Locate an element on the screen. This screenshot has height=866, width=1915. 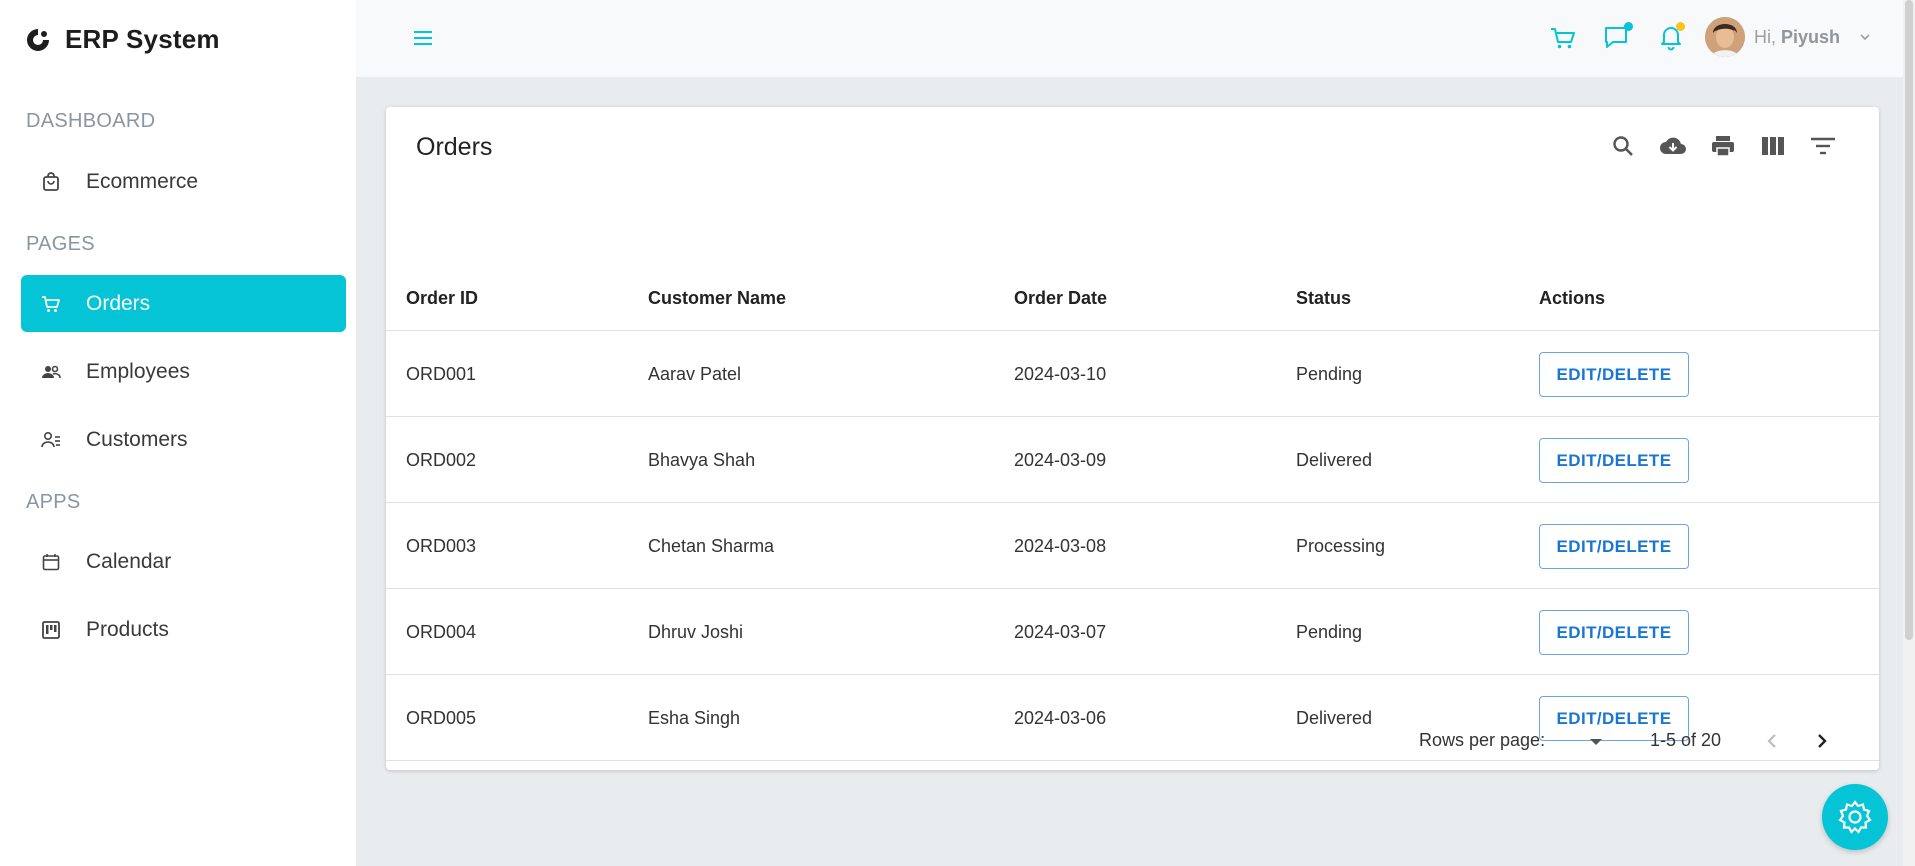
greeting-text: Hi, is located at coordinates (1765, 37).